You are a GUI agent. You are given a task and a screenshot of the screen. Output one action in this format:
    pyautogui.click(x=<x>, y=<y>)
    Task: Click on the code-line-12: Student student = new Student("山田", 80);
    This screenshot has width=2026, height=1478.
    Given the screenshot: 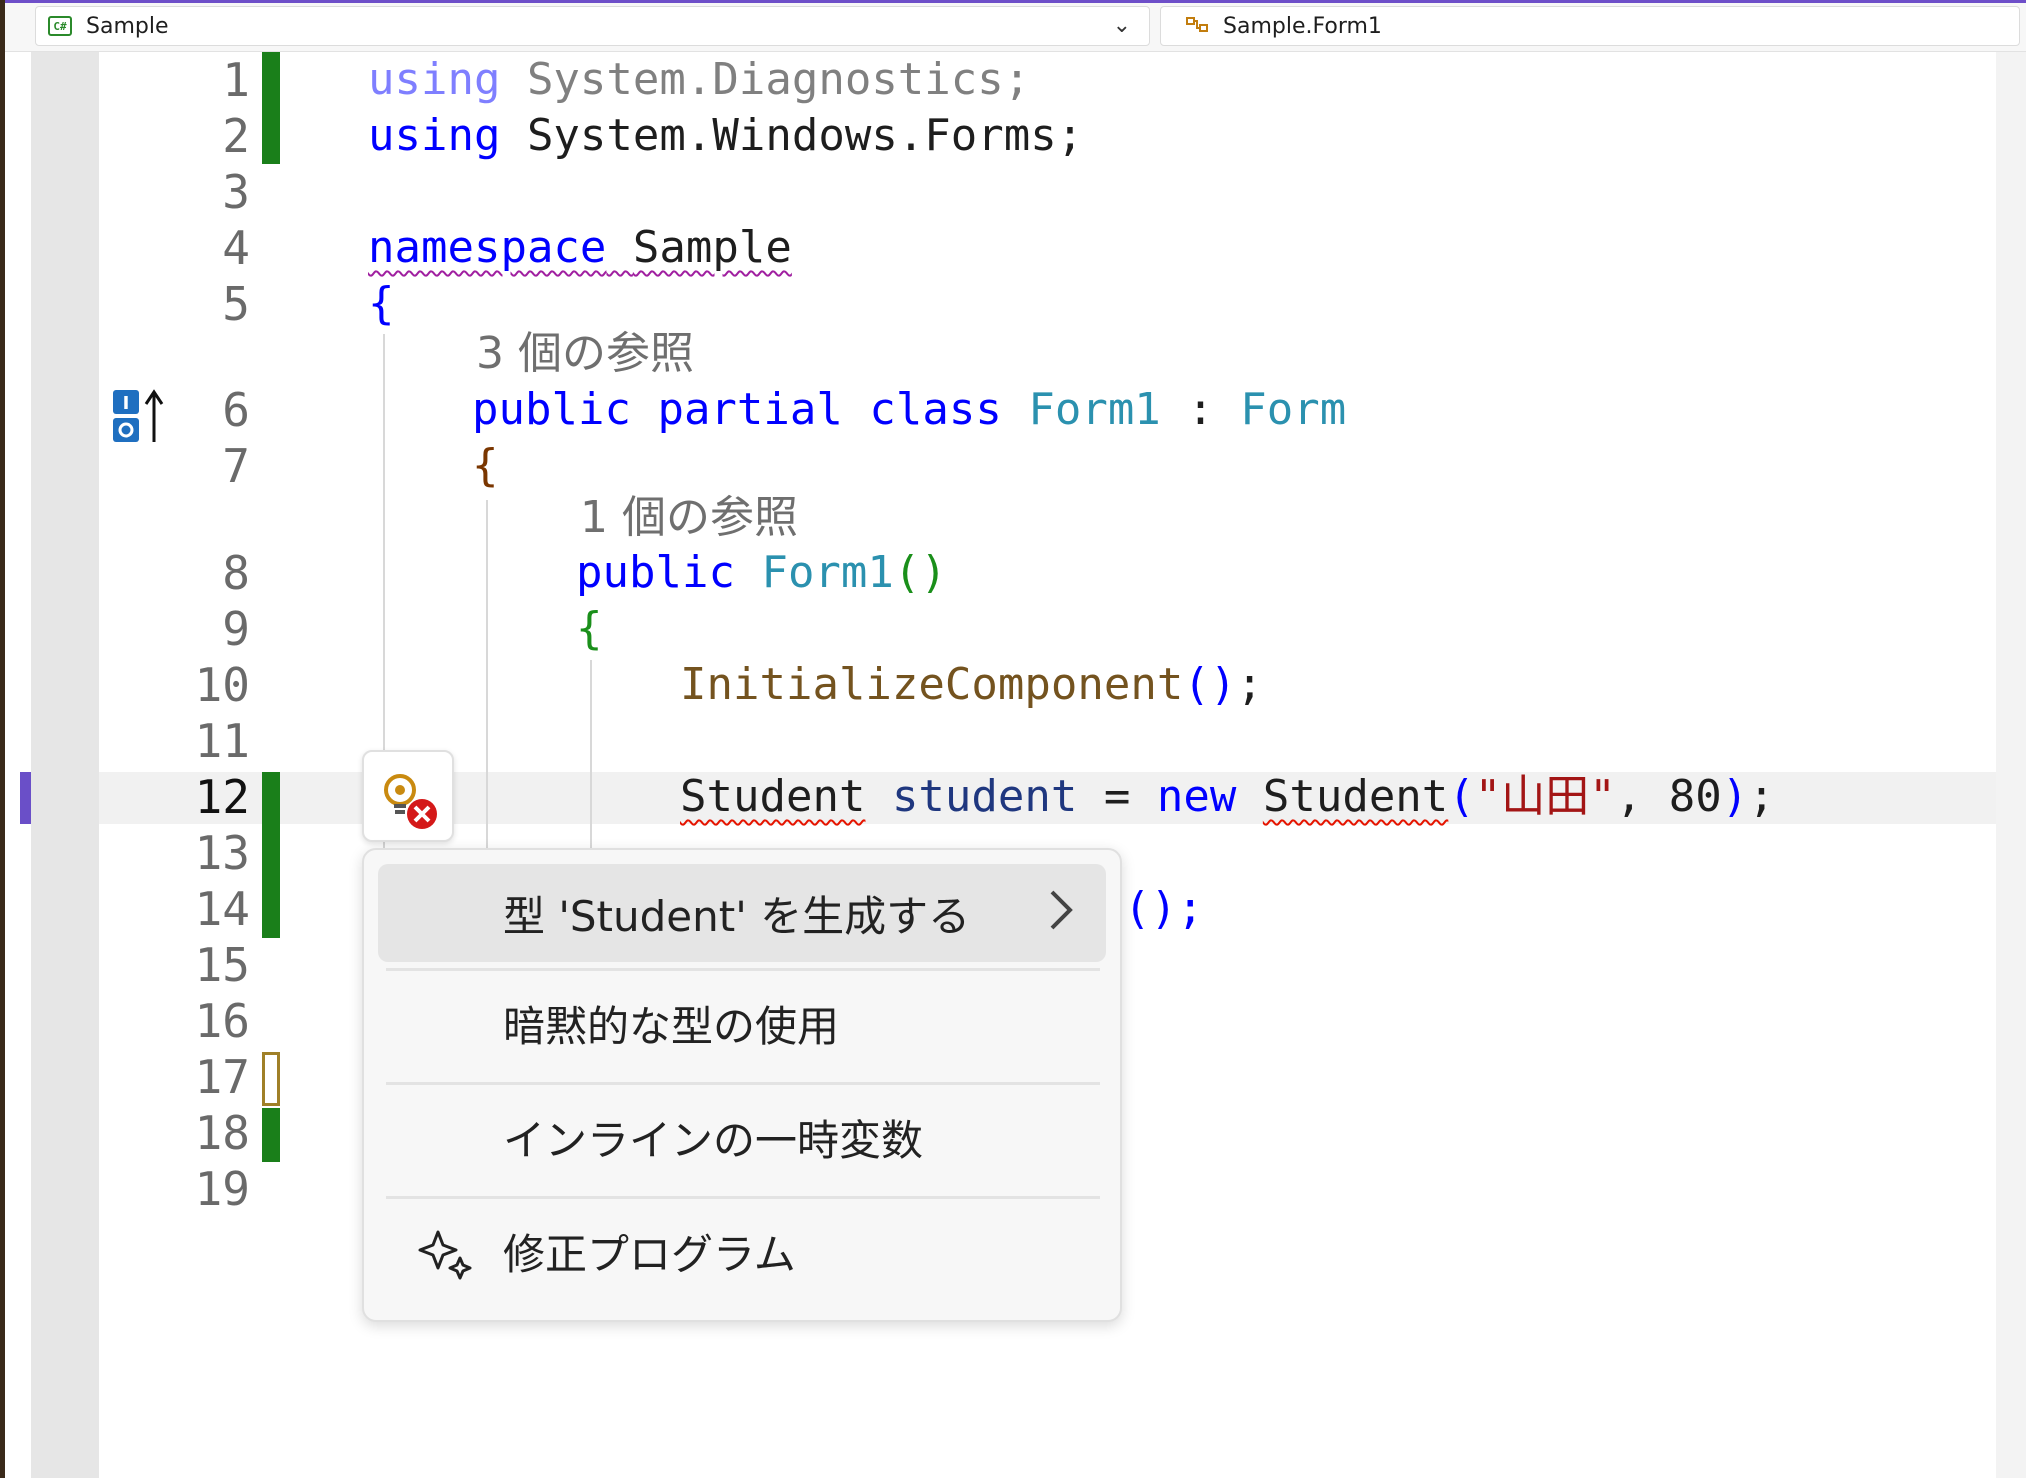 What is the action you would take?
    pyautogui.click(x=1227, y=797)
    